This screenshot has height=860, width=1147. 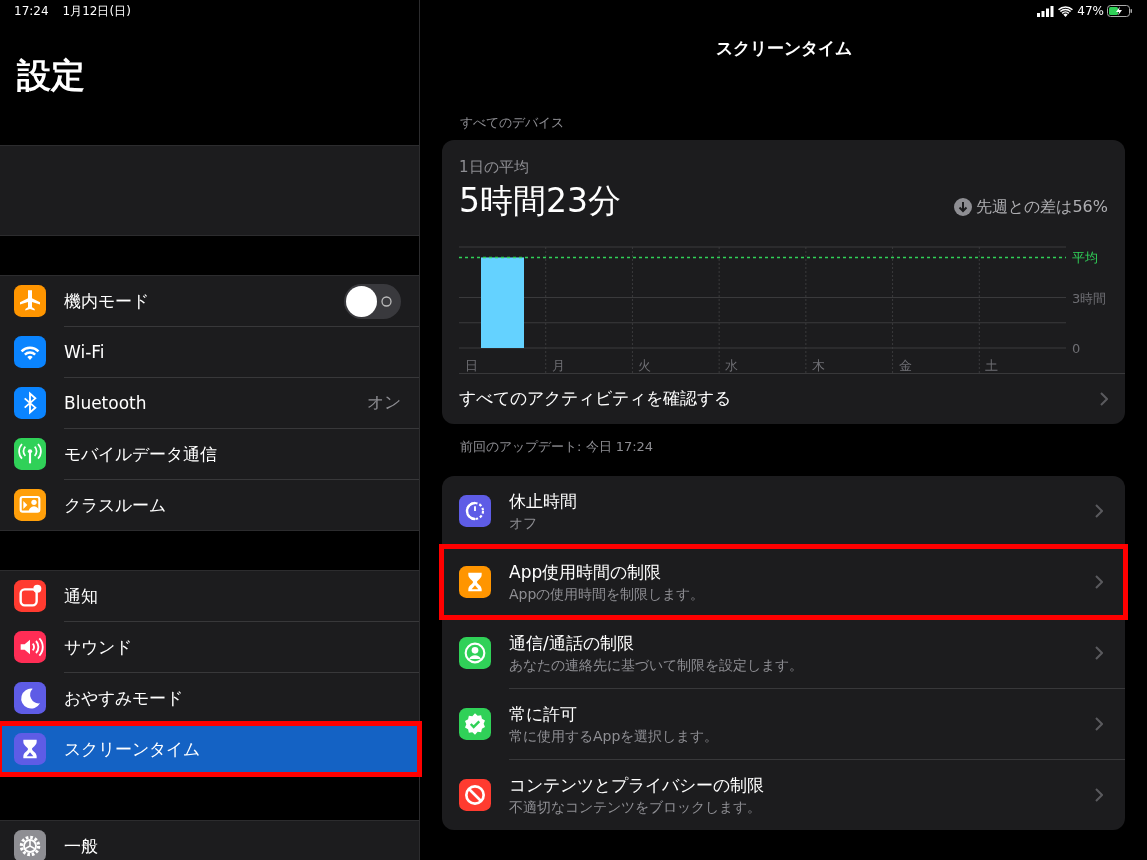 I want to click on axis-tick-label: 日, so click(x=471, y=365).